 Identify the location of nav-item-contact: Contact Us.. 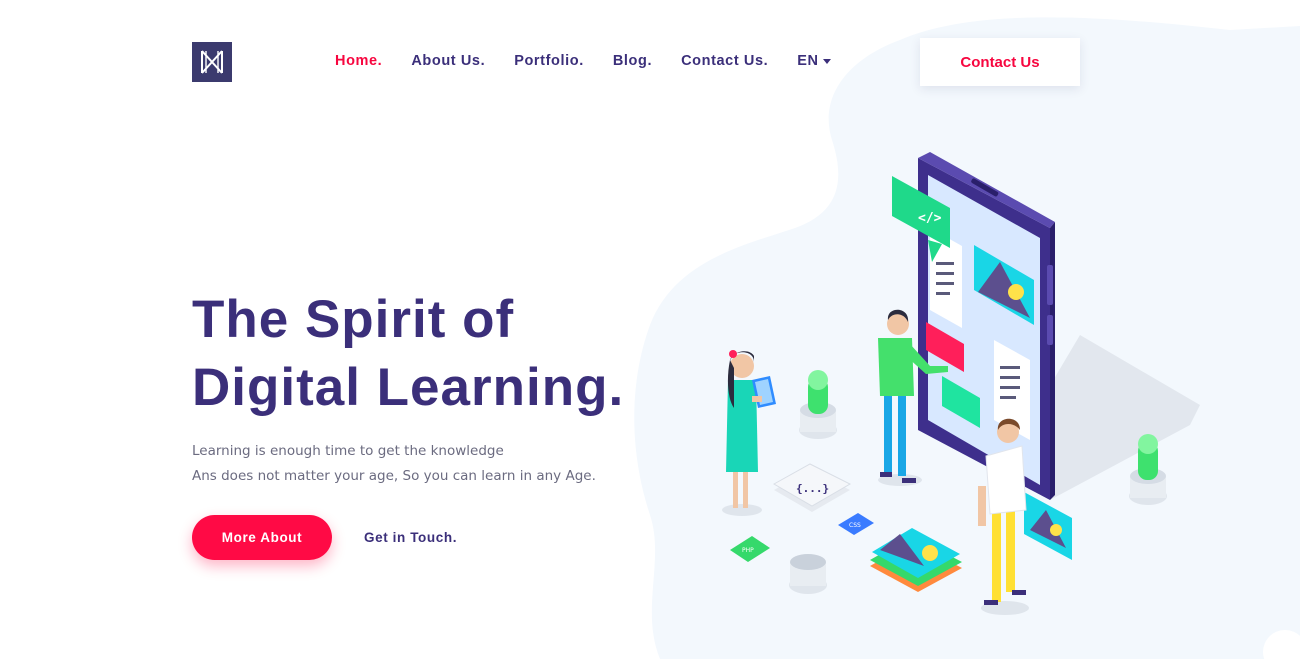
(724, 61).